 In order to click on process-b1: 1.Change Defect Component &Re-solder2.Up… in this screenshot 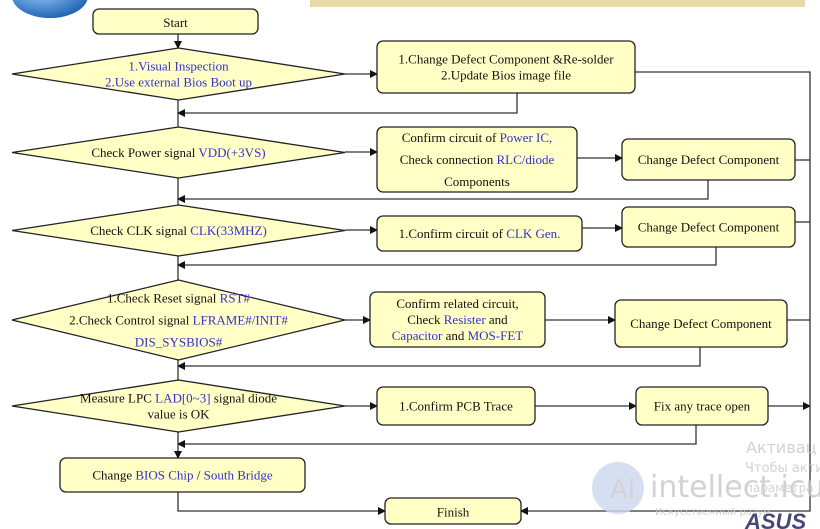, I will do `click(506, 67)`.